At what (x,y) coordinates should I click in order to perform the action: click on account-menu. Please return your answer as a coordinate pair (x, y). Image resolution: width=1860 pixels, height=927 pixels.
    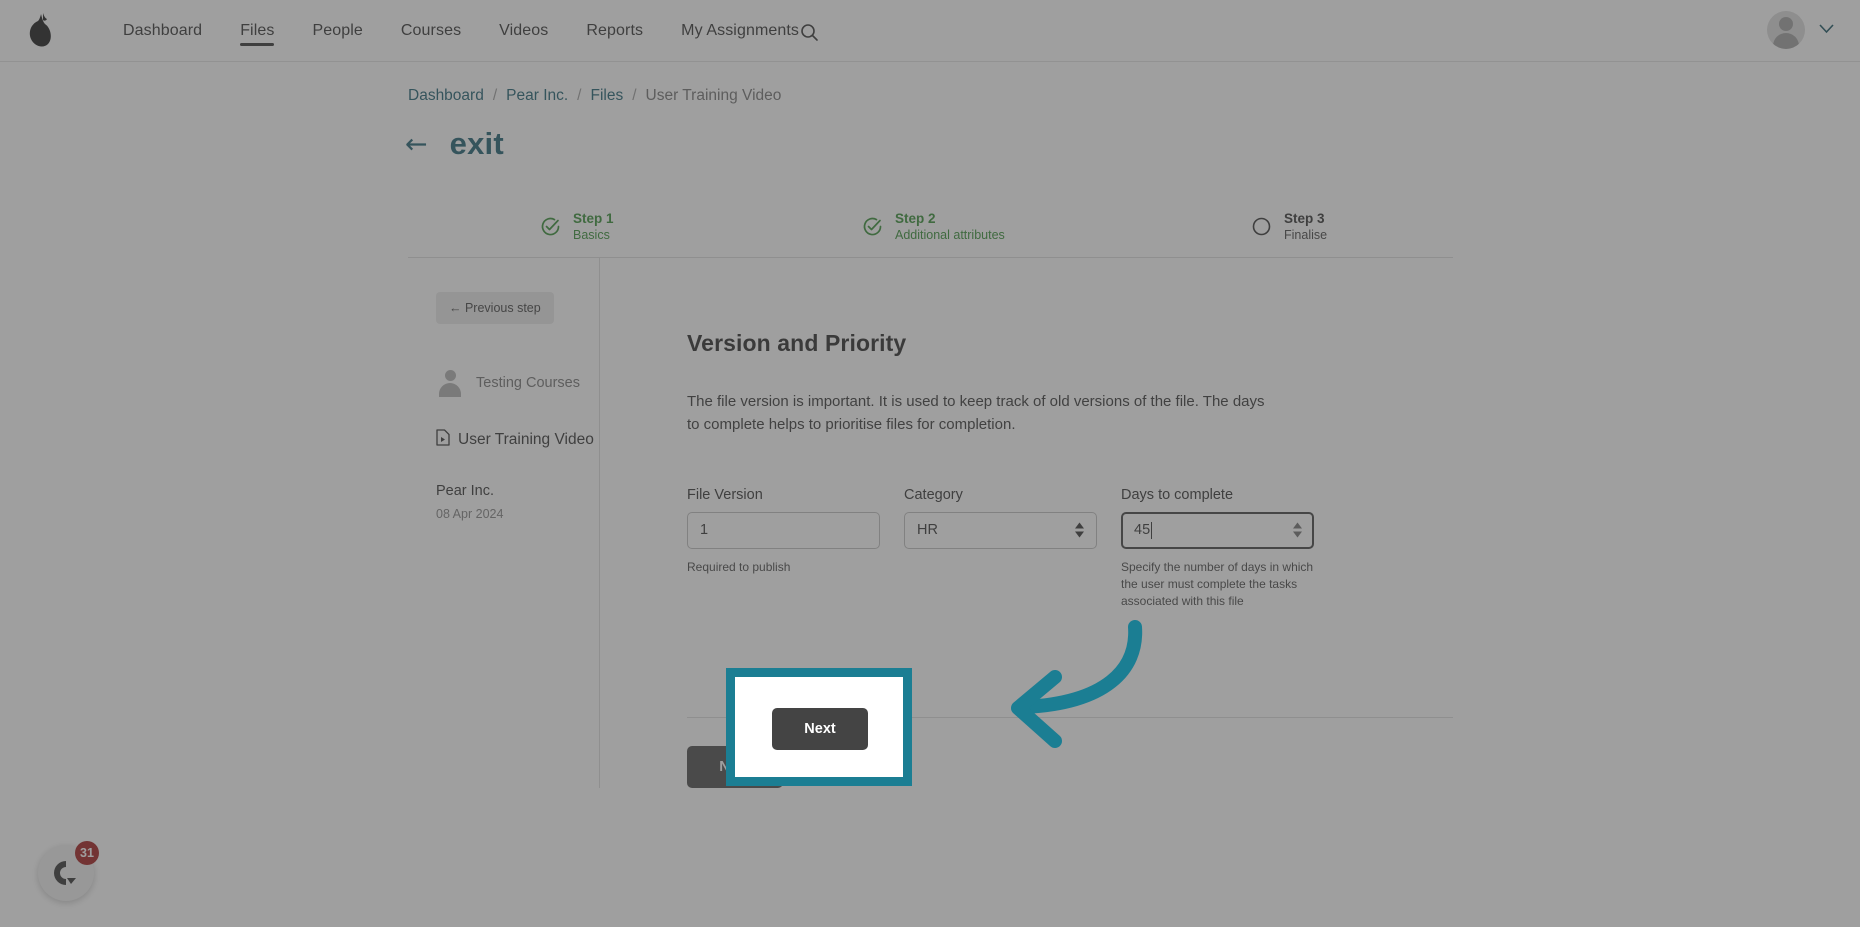
    Looking at the image, I should click on (1800, 30).